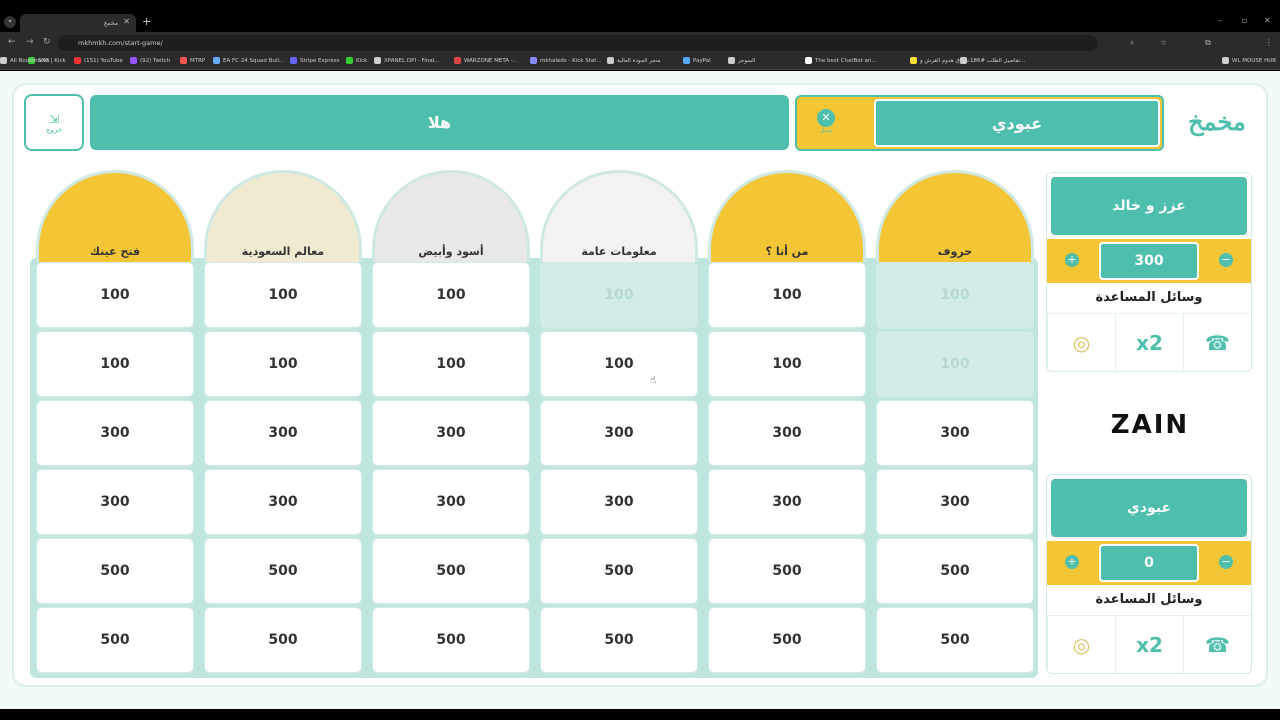  I want to click on category-header: أسود وأبيض, so click(451, 216).